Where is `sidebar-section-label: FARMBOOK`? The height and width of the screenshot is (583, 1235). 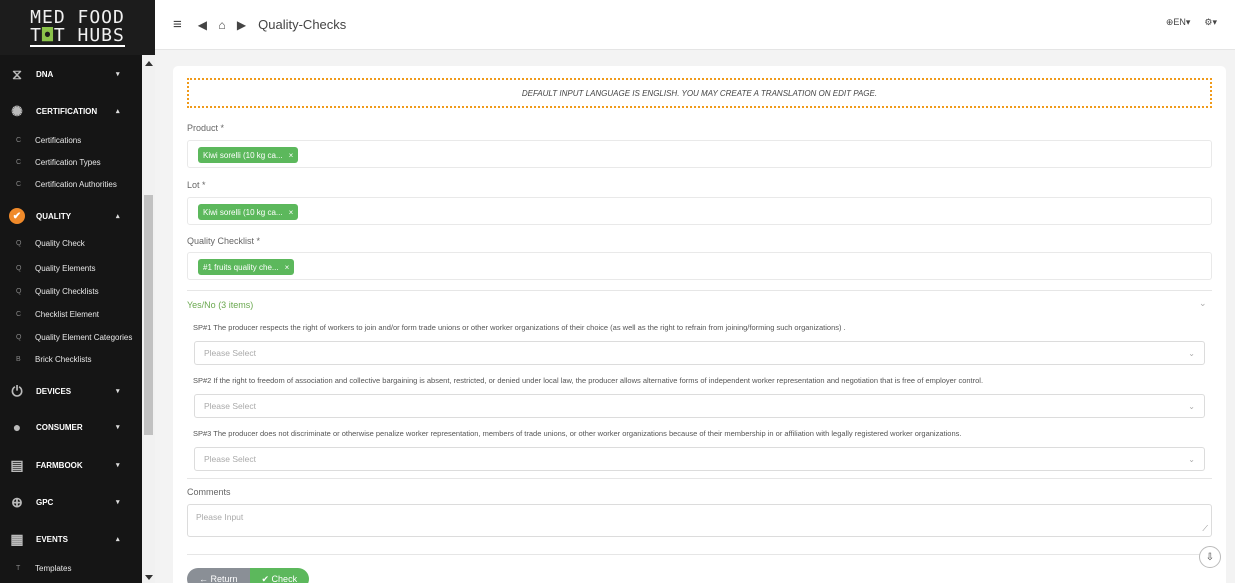
sidebar-section-label: FARMBOOK is located at coordinates (59, 465).